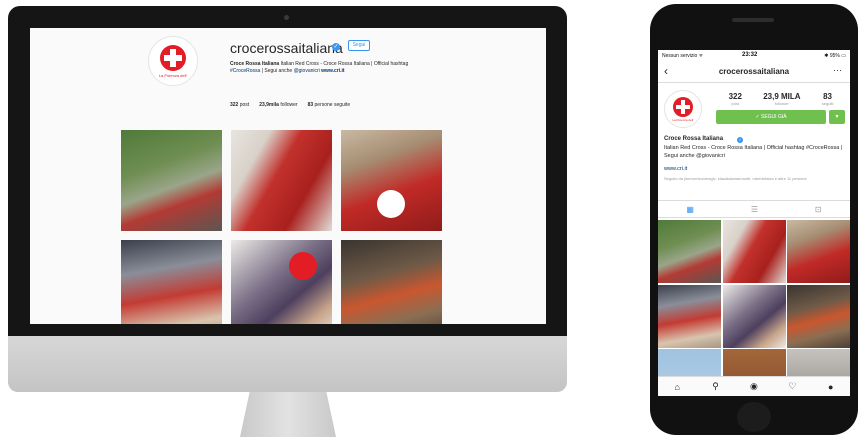 The width and height of the screenshot is (858, 437). I want to click on bio-hashtag: #CroceRossa, so click(245, 71).